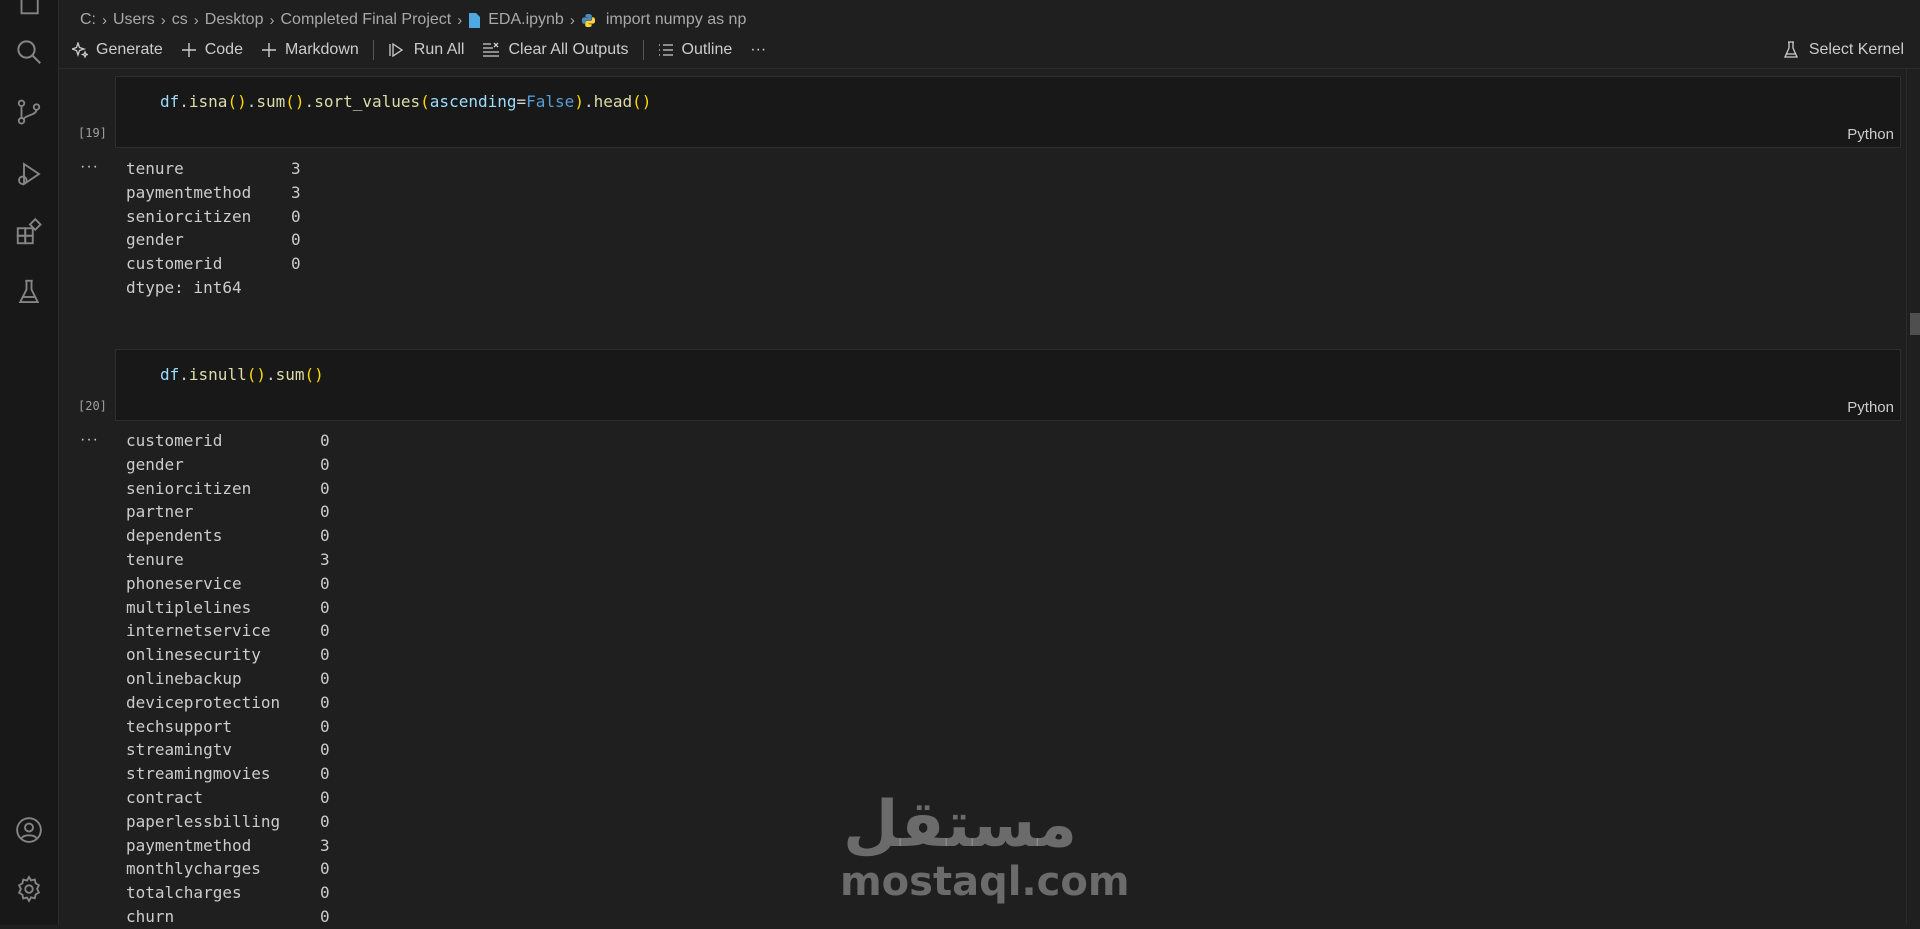  I want to click on code-token: ascending, so click(473, 101).